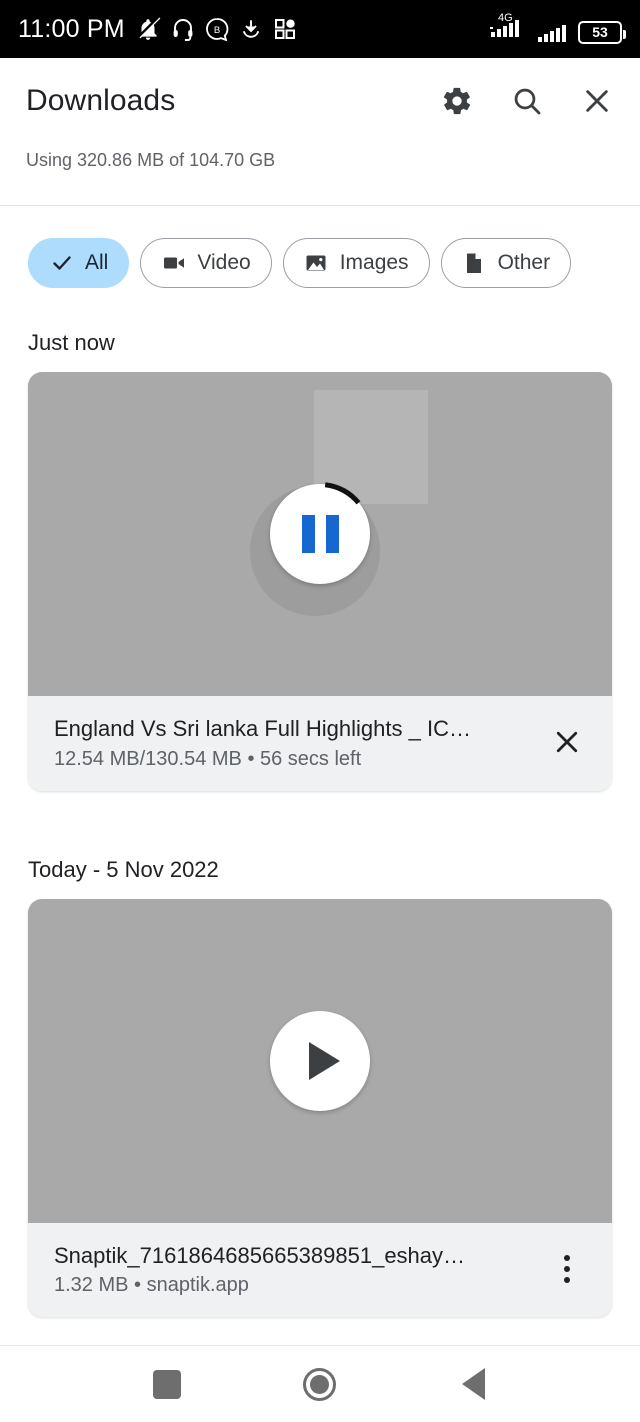 This screenshot has width=640, height=1422. Describe the element at coordinates (374, 262) in the screenshot. I see `filter-chip-images-label: Images` at that location.